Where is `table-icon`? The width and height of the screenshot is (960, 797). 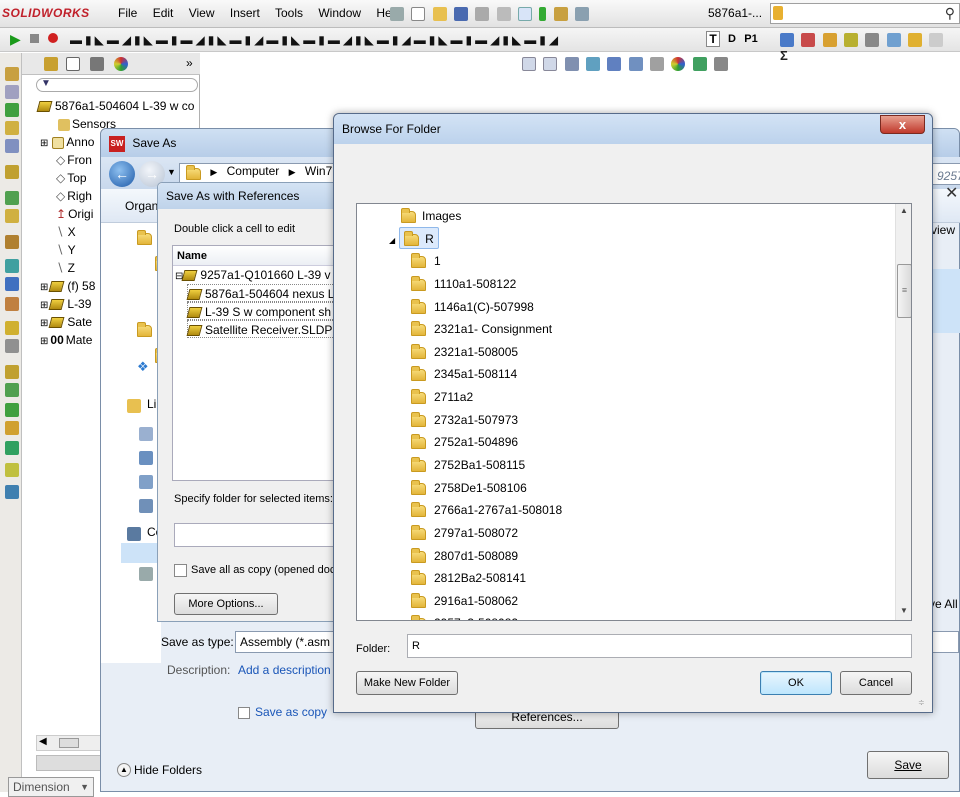
table-icon is located at coordinates (829, 39).